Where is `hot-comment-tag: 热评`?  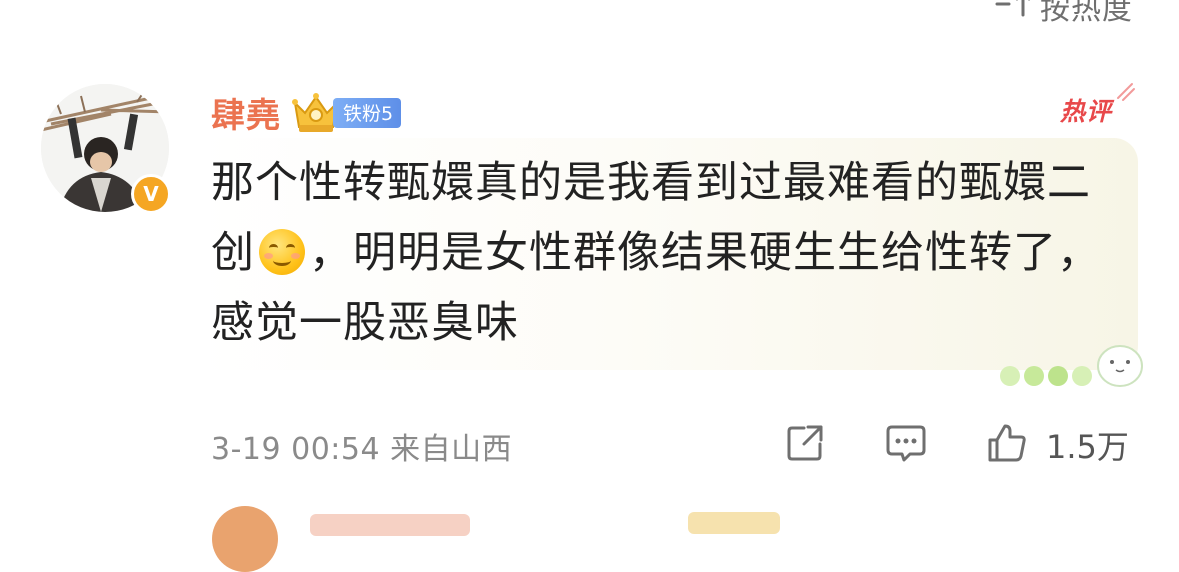
hot-comment-tag: 热评 is located at coordinates (1086, 111).